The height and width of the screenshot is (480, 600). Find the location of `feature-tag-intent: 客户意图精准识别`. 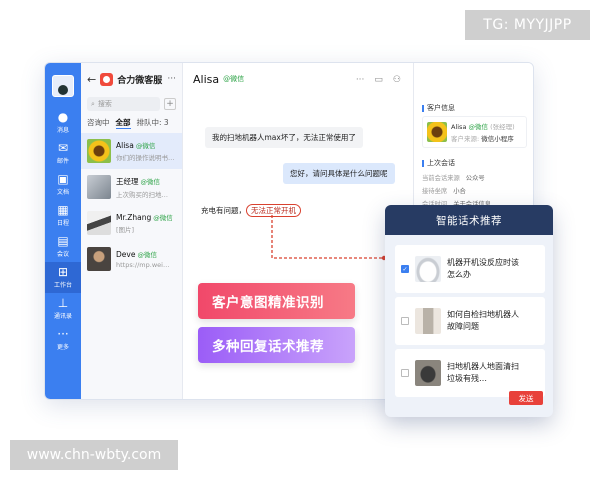

feature-tag-intent: 客户意图精准识别 is located at coordinates (276, 301).